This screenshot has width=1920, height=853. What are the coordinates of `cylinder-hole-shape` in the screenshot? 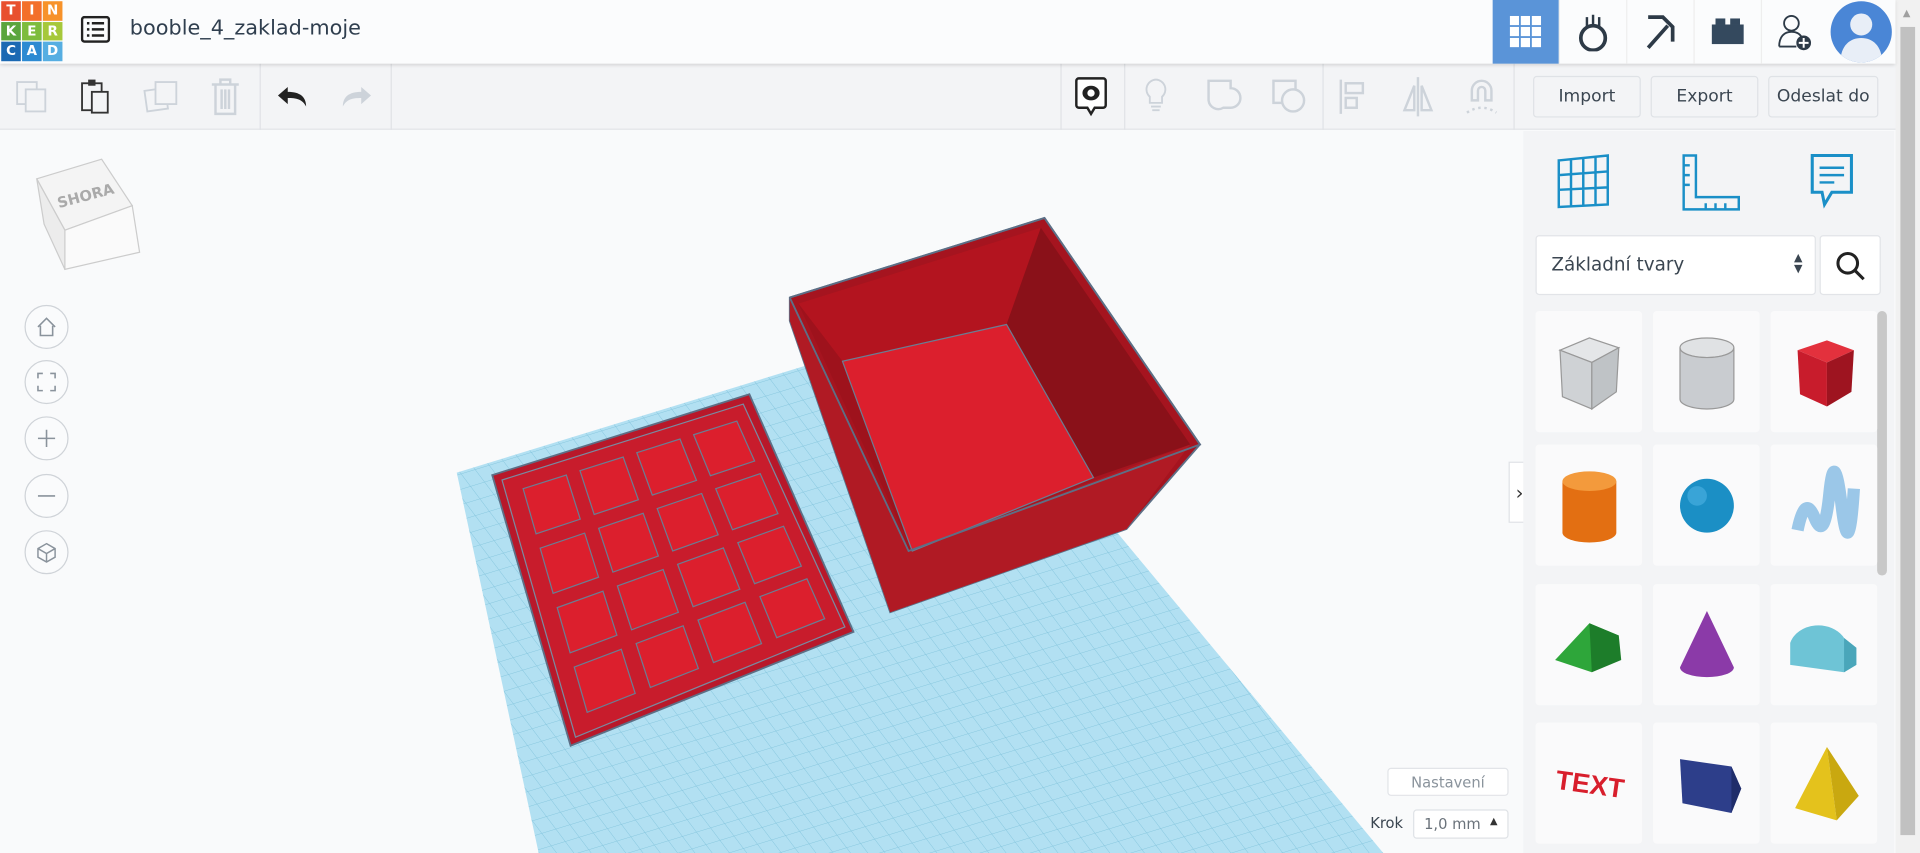 It's located at (1706, 372).